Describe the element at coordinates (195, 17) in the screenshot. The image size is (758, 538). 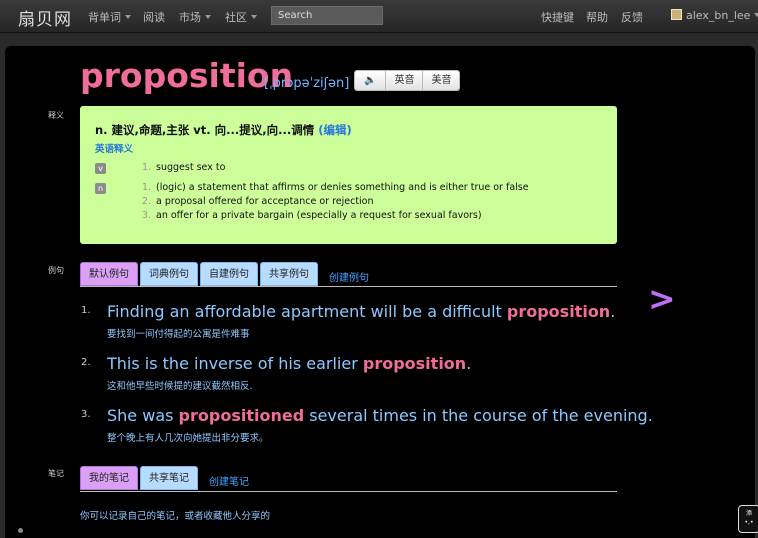
I see `nav-item-market: 市场` at that location.